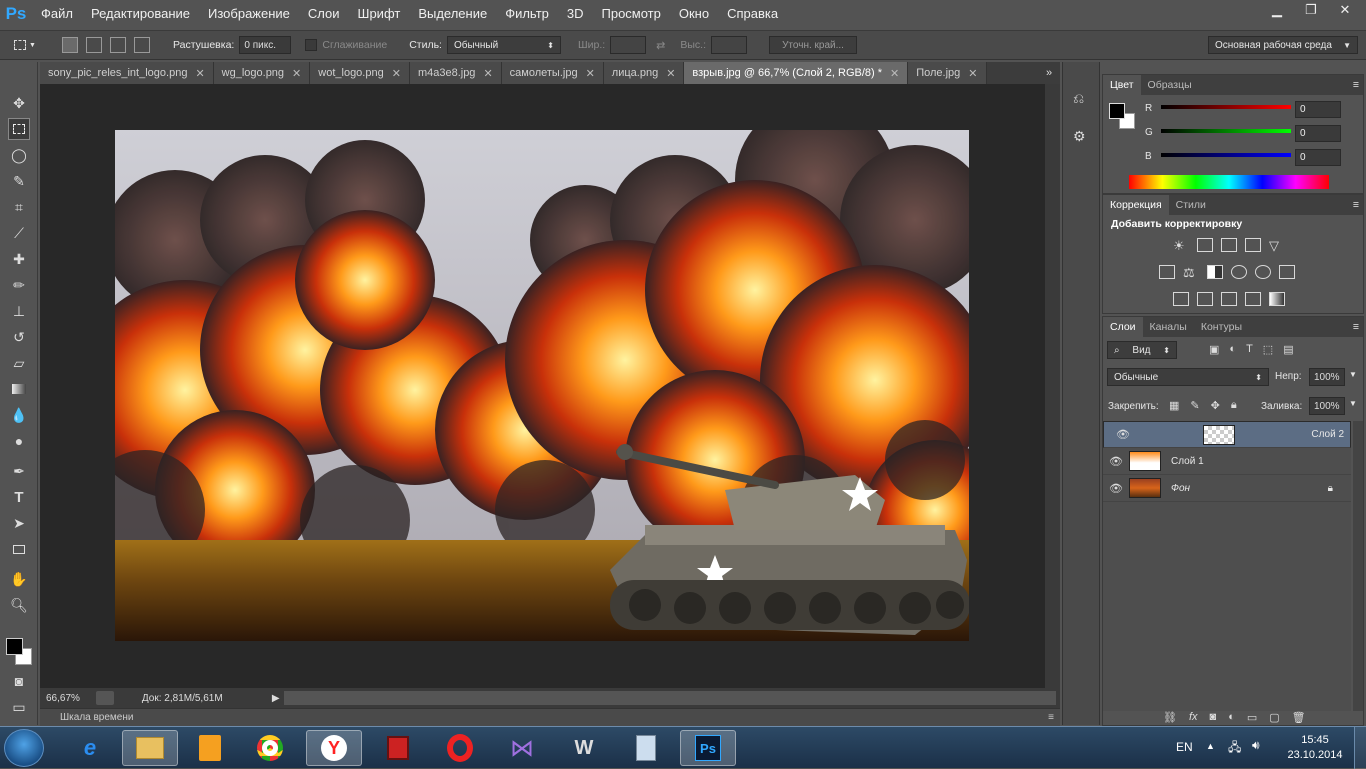 This screenshot has height=769, width=1366. Describe the element at coordinates (140, 14) in the screenshot. I see `menu-edit: Редактирование` at that location.